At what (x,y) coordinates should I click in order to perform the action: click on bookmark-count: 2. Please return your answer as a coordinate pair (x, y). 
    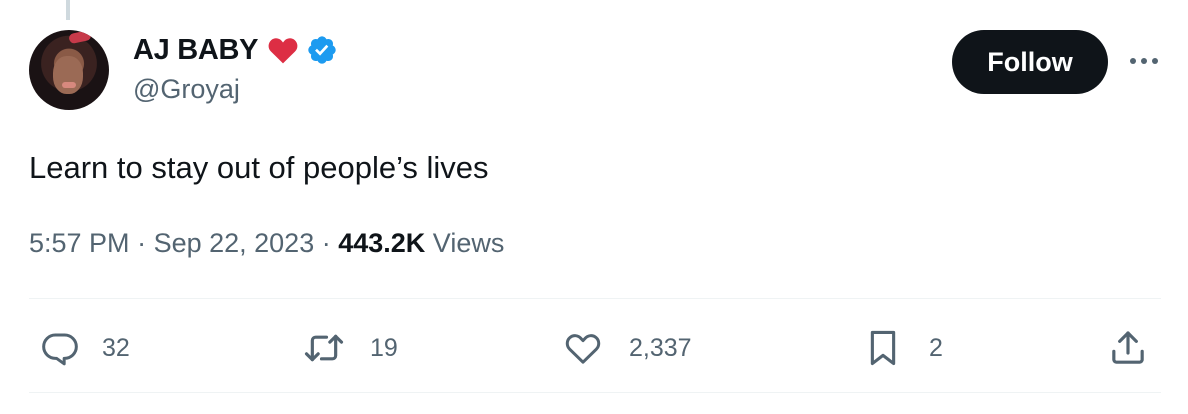
    Looking at the image, I should click on (936, 347).